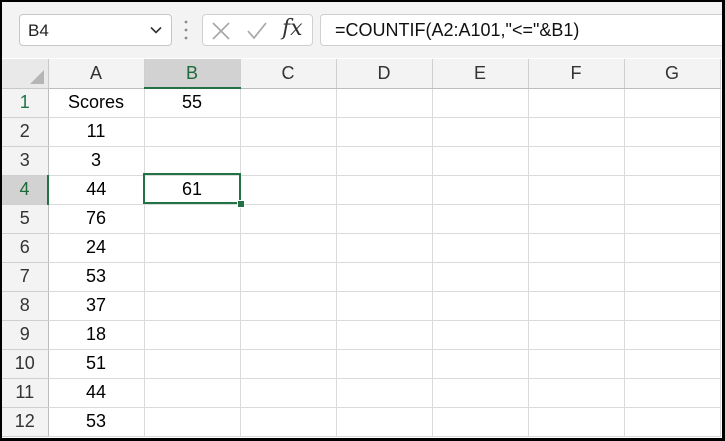 The width and height of the screenshot is (725, 441). I want to click on cell-a12: 53, so click(96, 422).